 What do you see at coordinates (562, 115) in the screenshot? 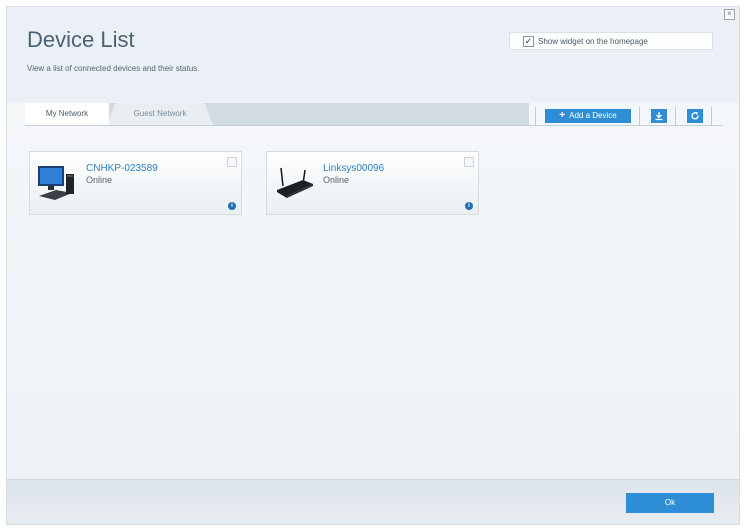
I see `plus-icon: +` at bounding box center [562, 115].